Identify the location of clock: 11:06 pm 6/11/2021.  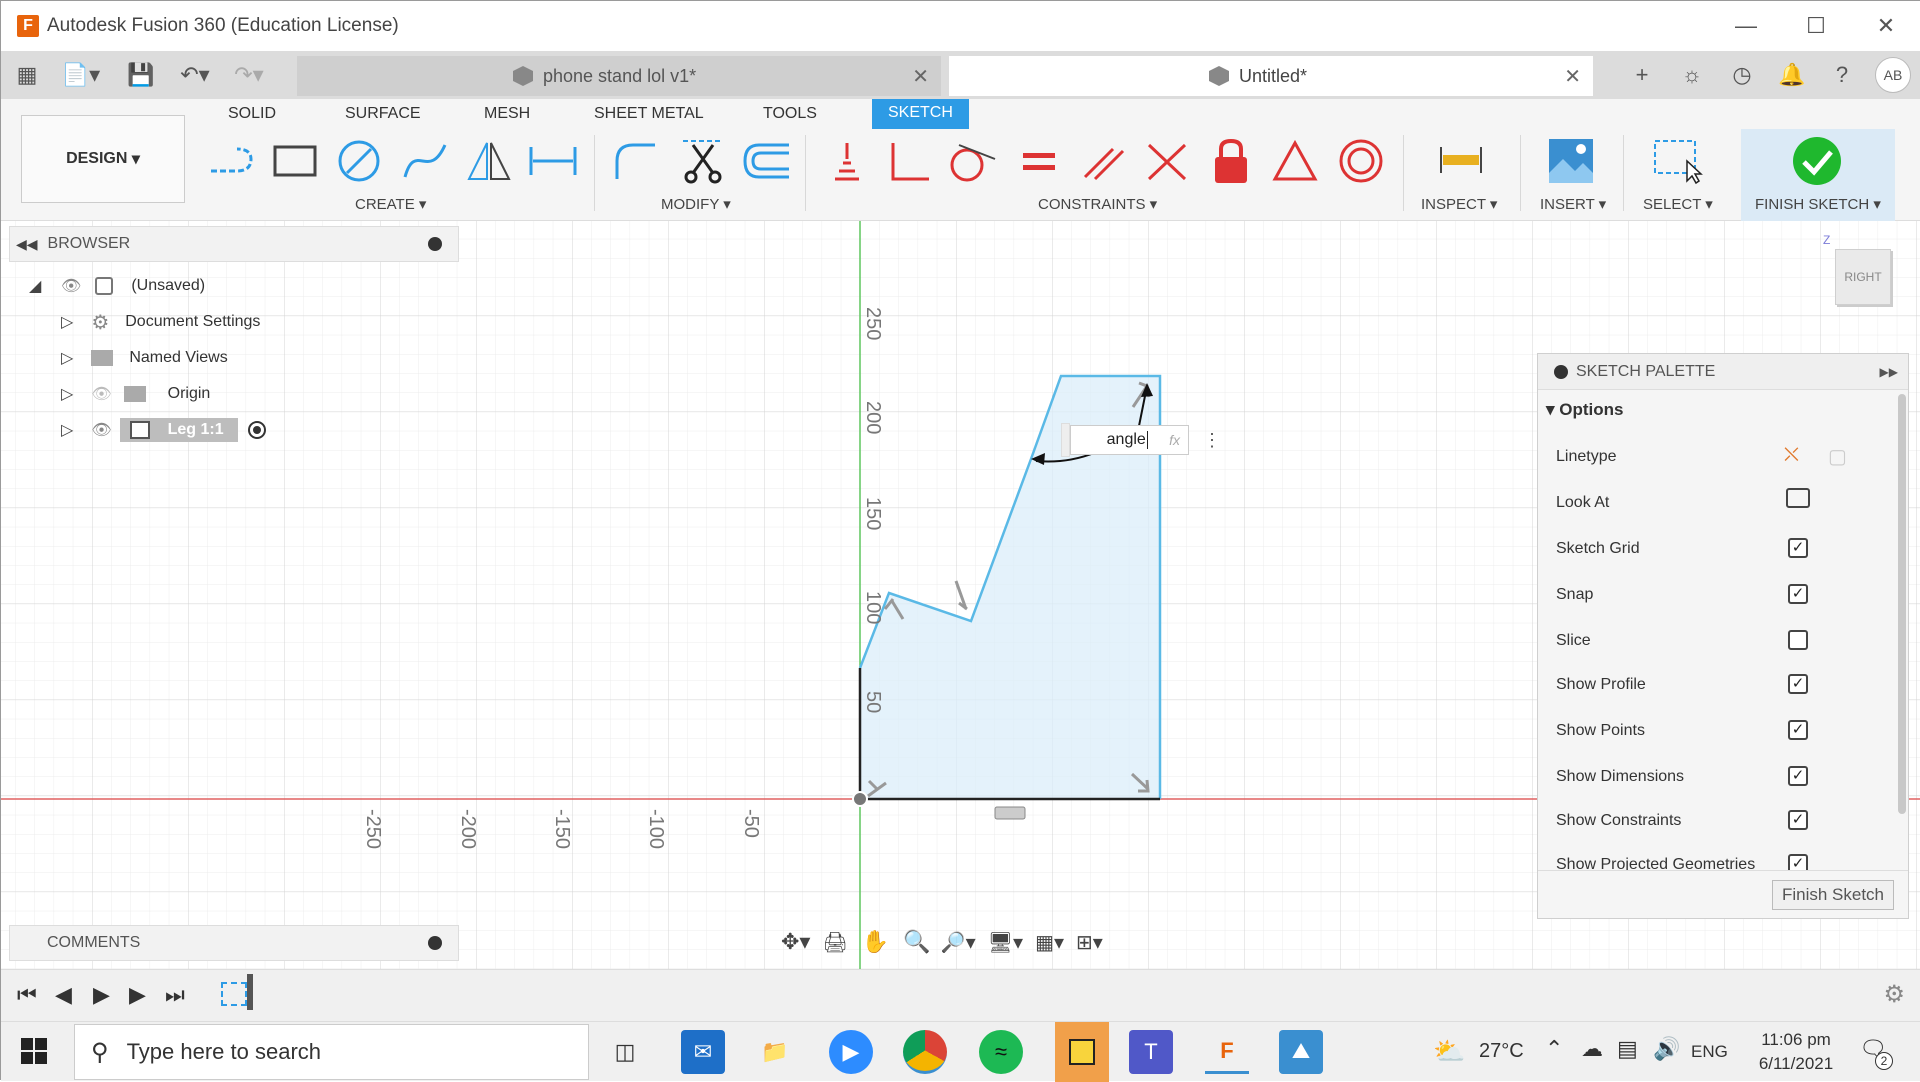
(1796, 1052).